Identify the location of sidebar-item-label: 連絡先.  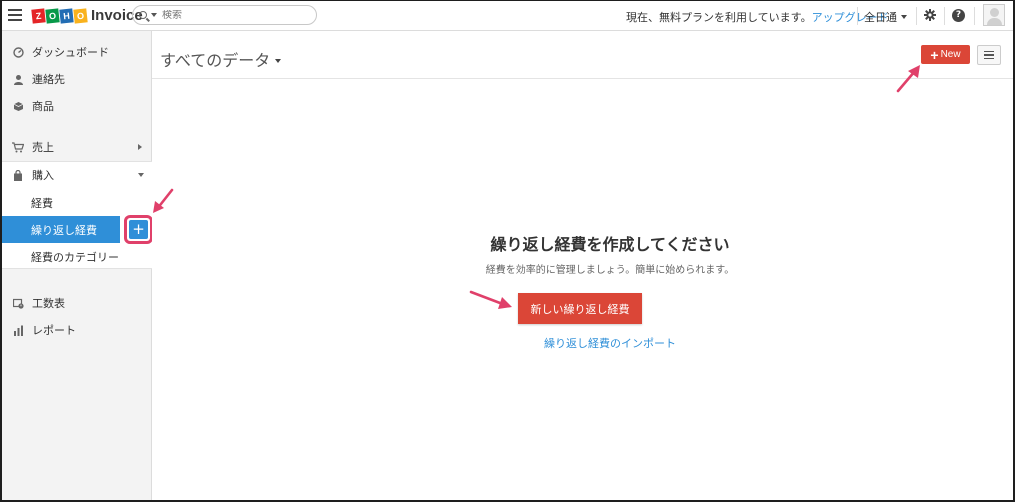
(48, 79).